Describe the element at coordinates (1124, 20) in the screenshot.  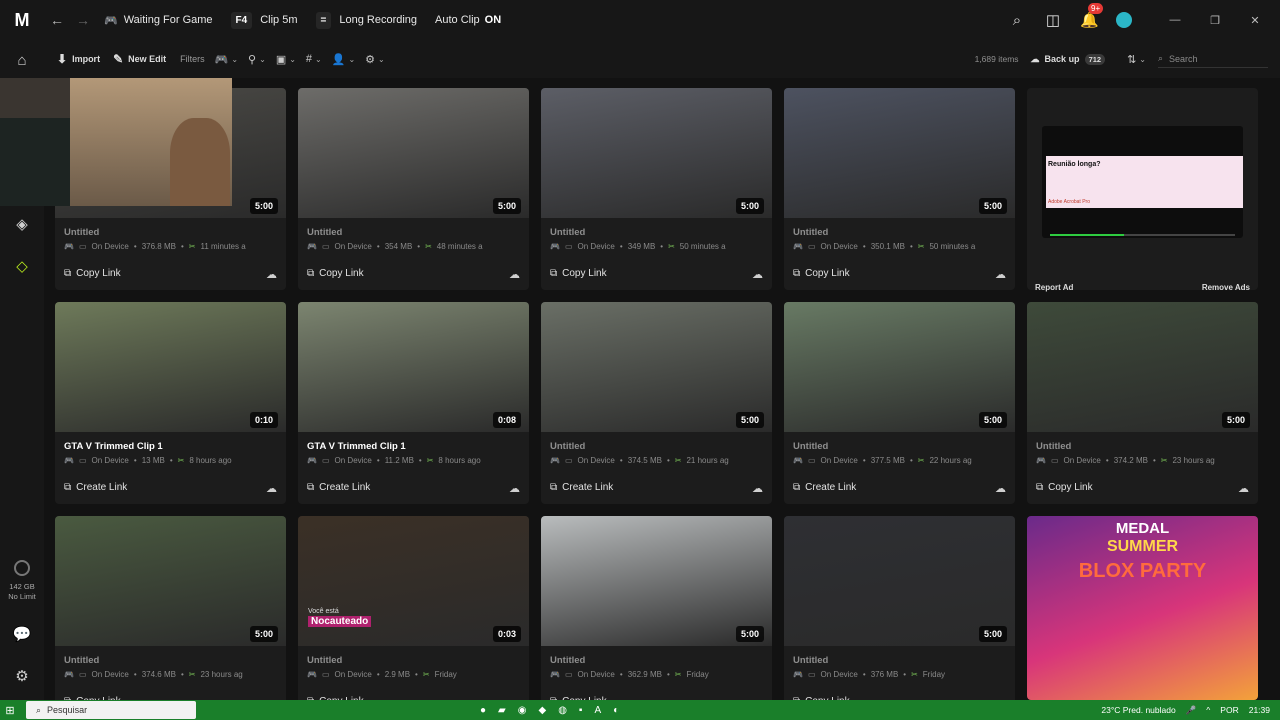
I see `avatar` at that location.